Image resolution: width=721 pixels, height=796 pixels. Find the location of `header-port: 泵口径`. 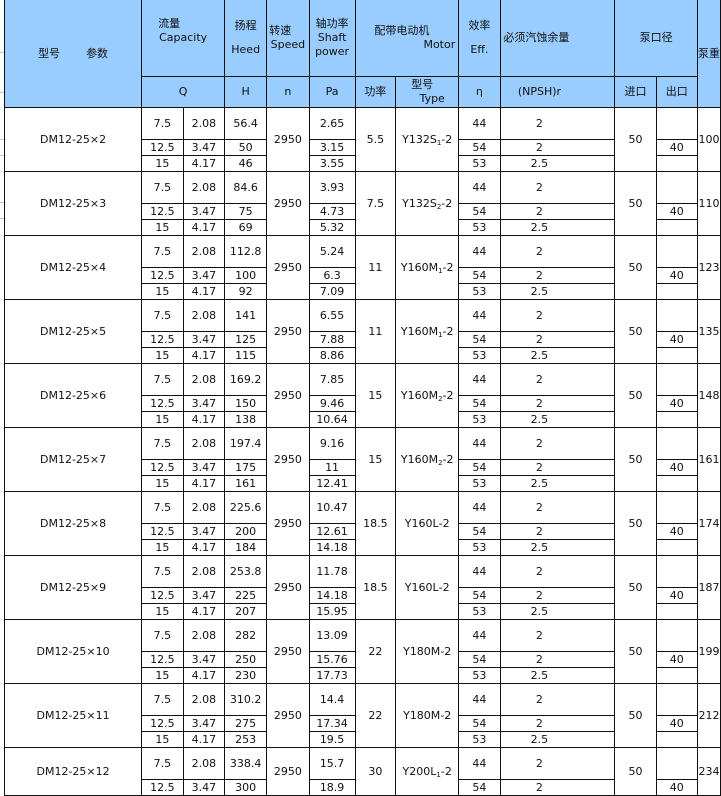

header-port: 泵口径 is located at coordinates (656, 38).